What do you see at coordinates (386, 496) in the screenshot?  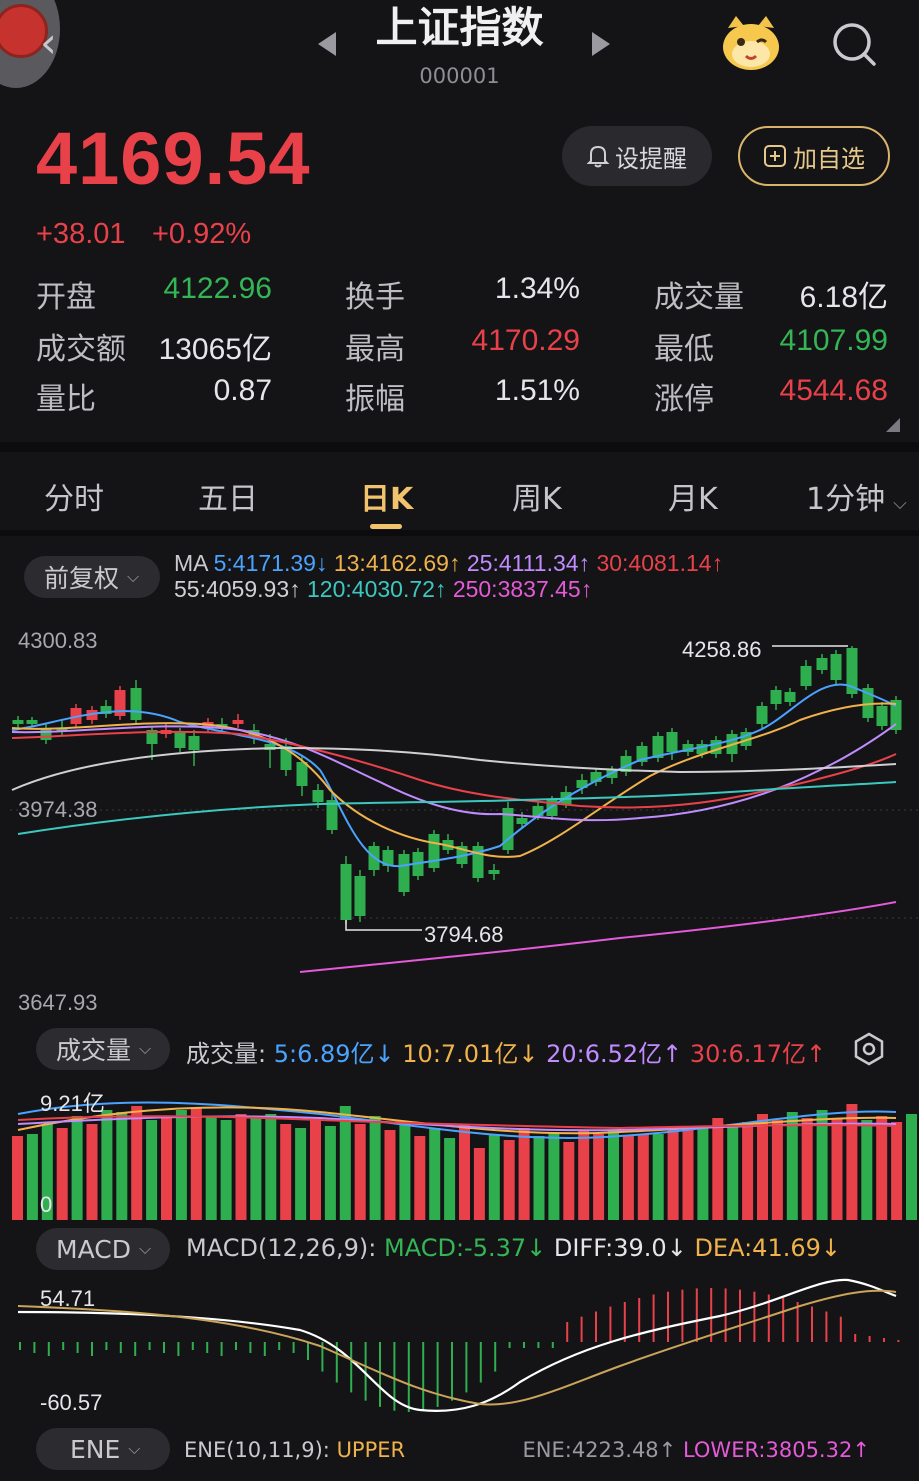 I see `tab-daily-k: 日K` at bounding box center [386, 496].